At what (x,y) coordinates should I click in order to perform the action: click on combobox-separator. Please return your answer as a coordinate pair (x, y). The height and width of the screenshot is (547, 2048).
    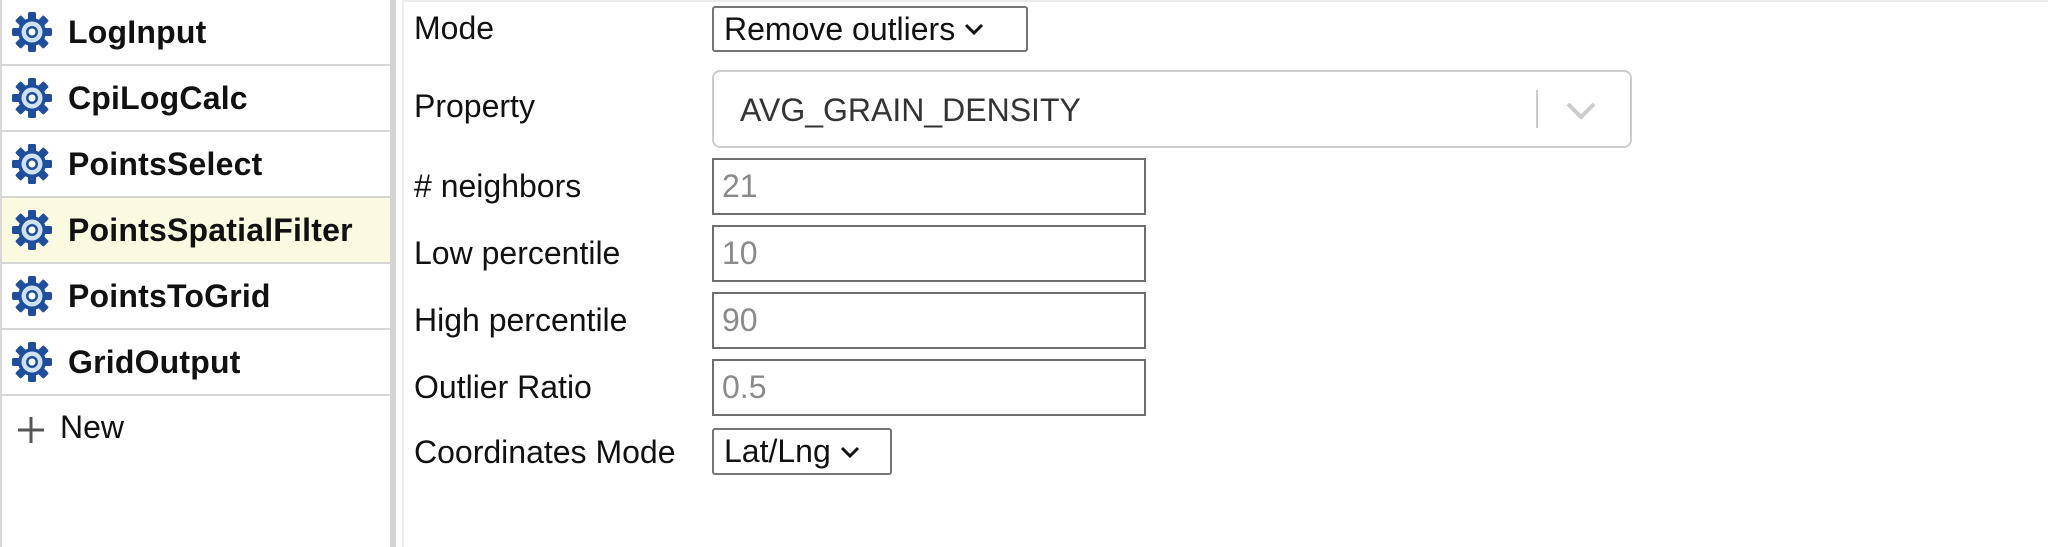
    Looking at the image, I should click on (1537, 109).